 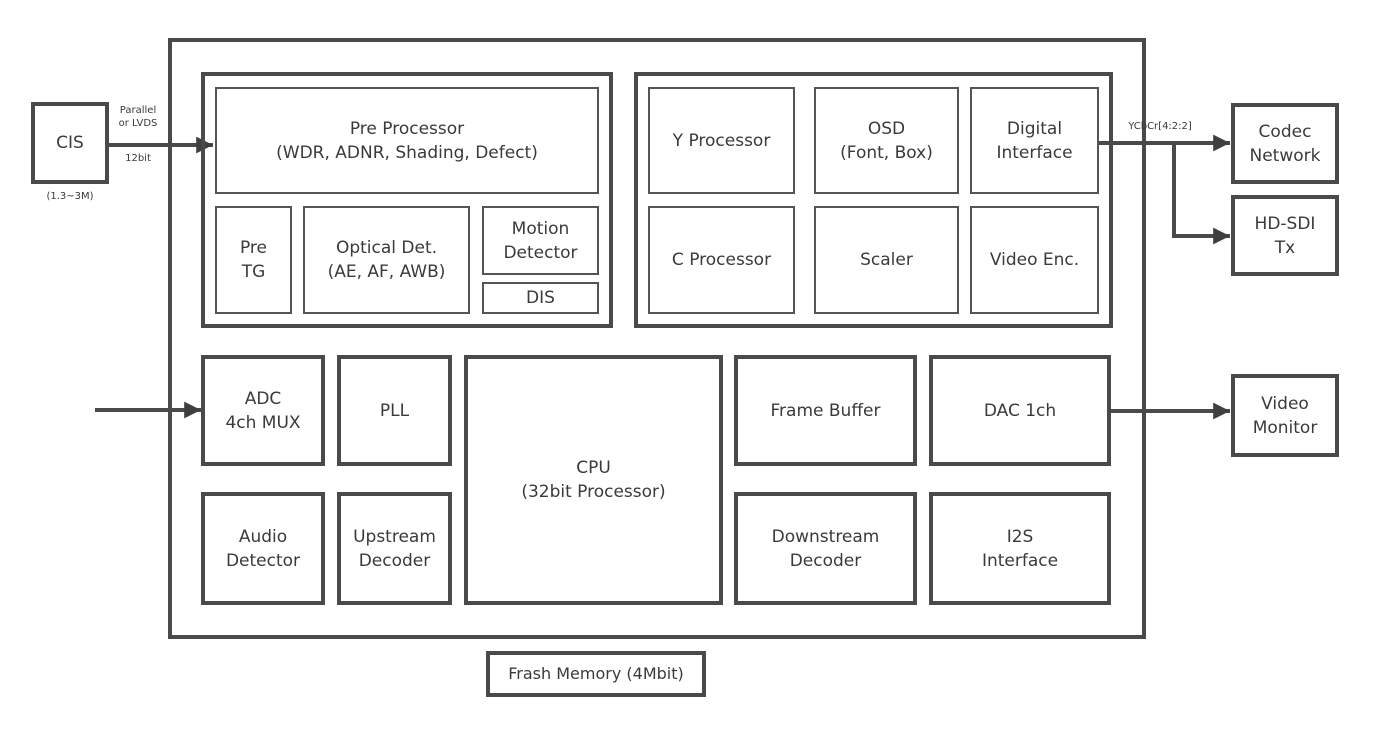 I want to click on osd-label: OSD (Font, Box), so click(x=886, y=140).